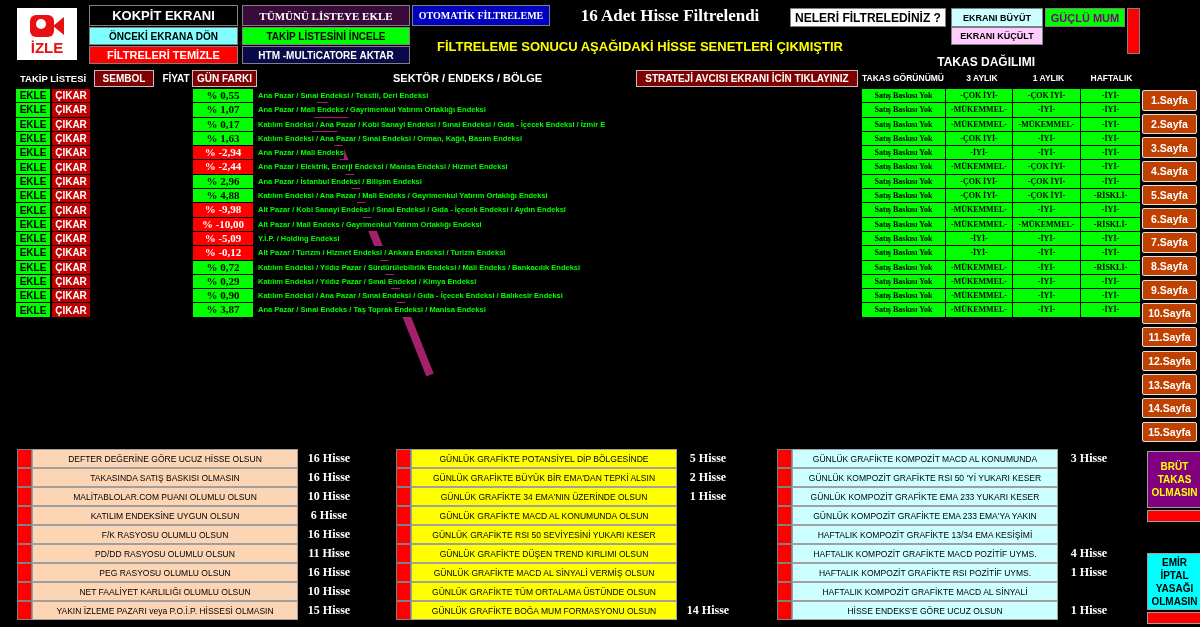 This screenshot has height=627, width=1200. Describe the element at coordinates (925, 610) in the screenshot. I see `filter-label: HİSSE ENDEKS'E GÖRE UCUZ OLSUN` at that location.